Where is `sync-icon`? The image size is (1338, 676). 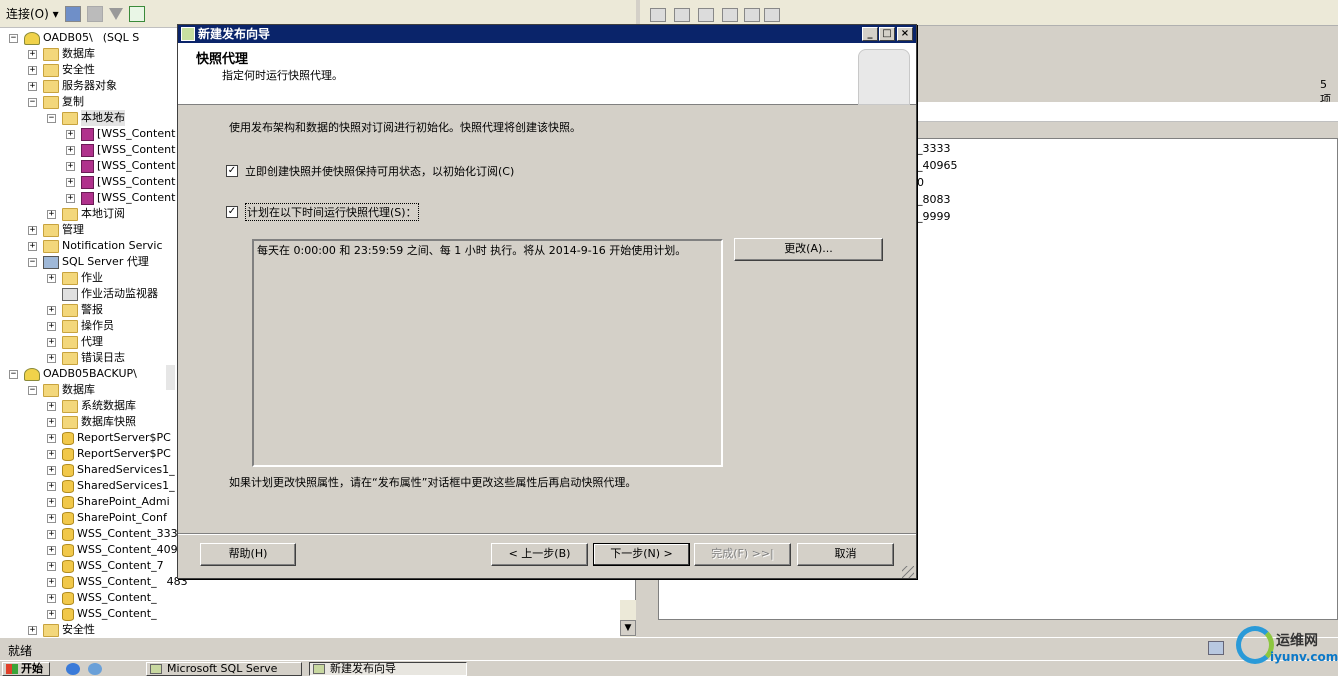 sync-icon is located at coordinates (682, 15).